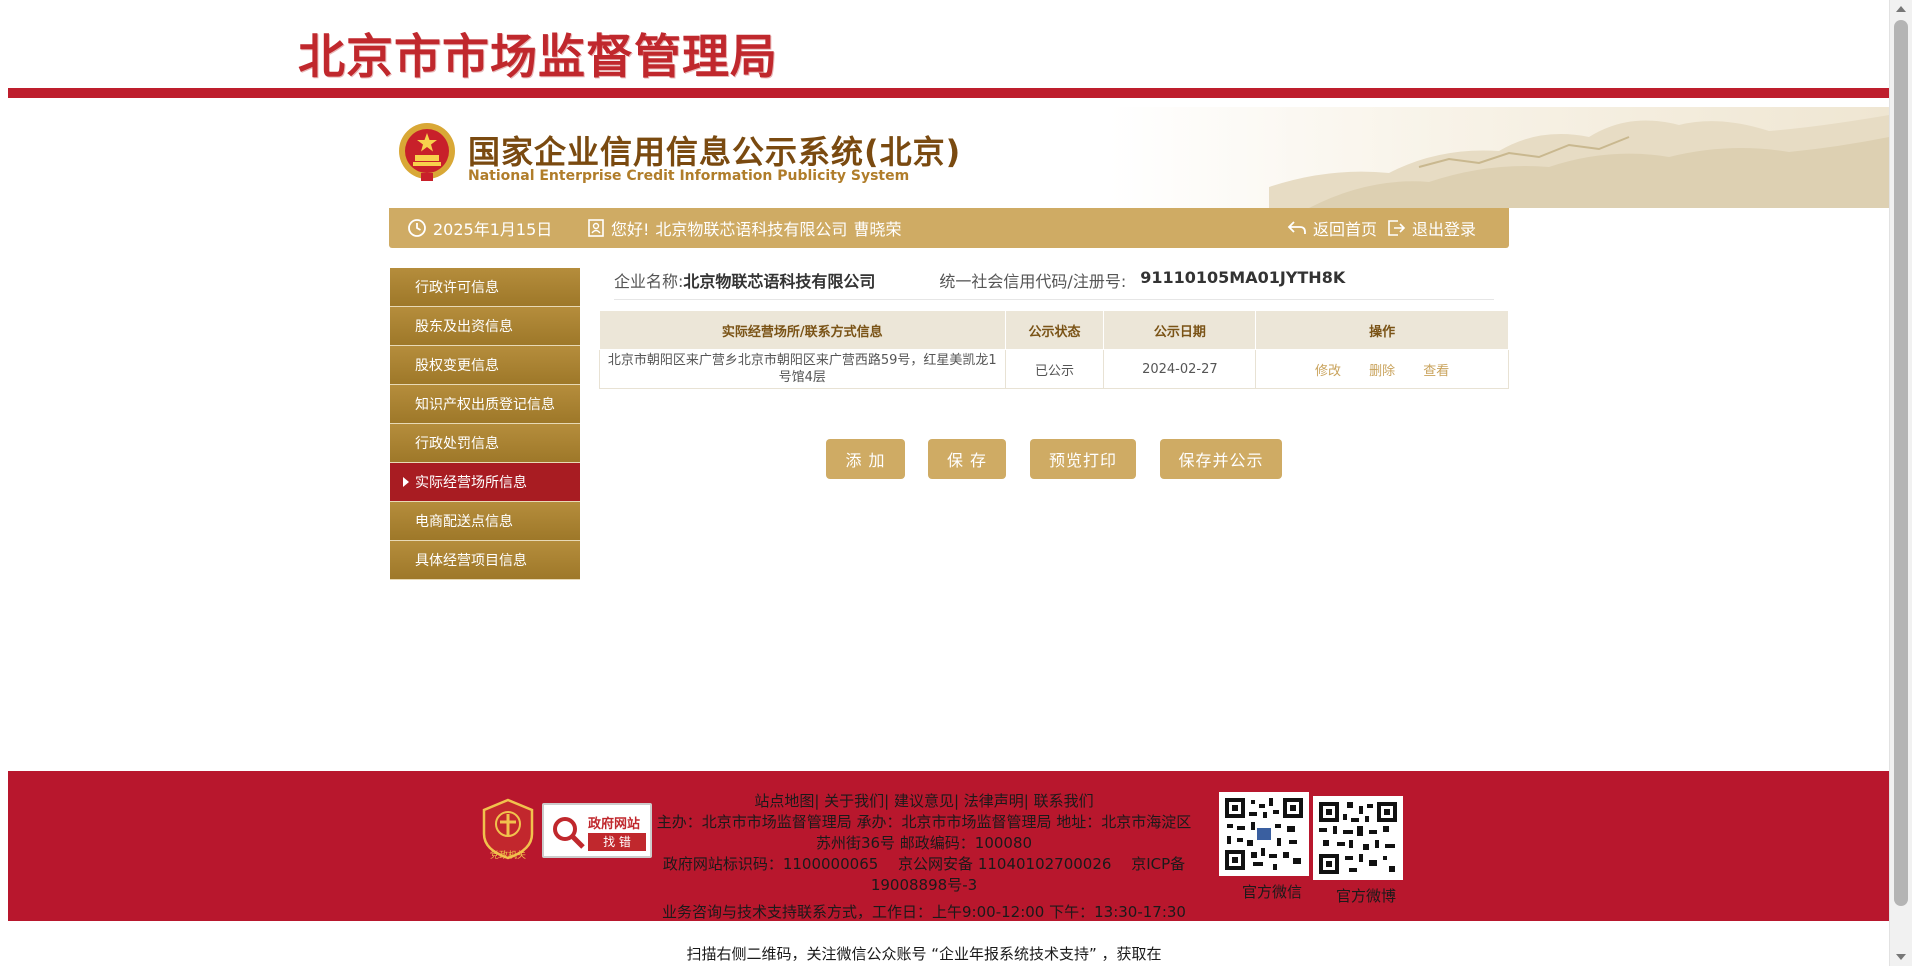 The height and width of the screenshot is (966, 1912). I want to click on weibo-qr-code, so click(1358, 838).